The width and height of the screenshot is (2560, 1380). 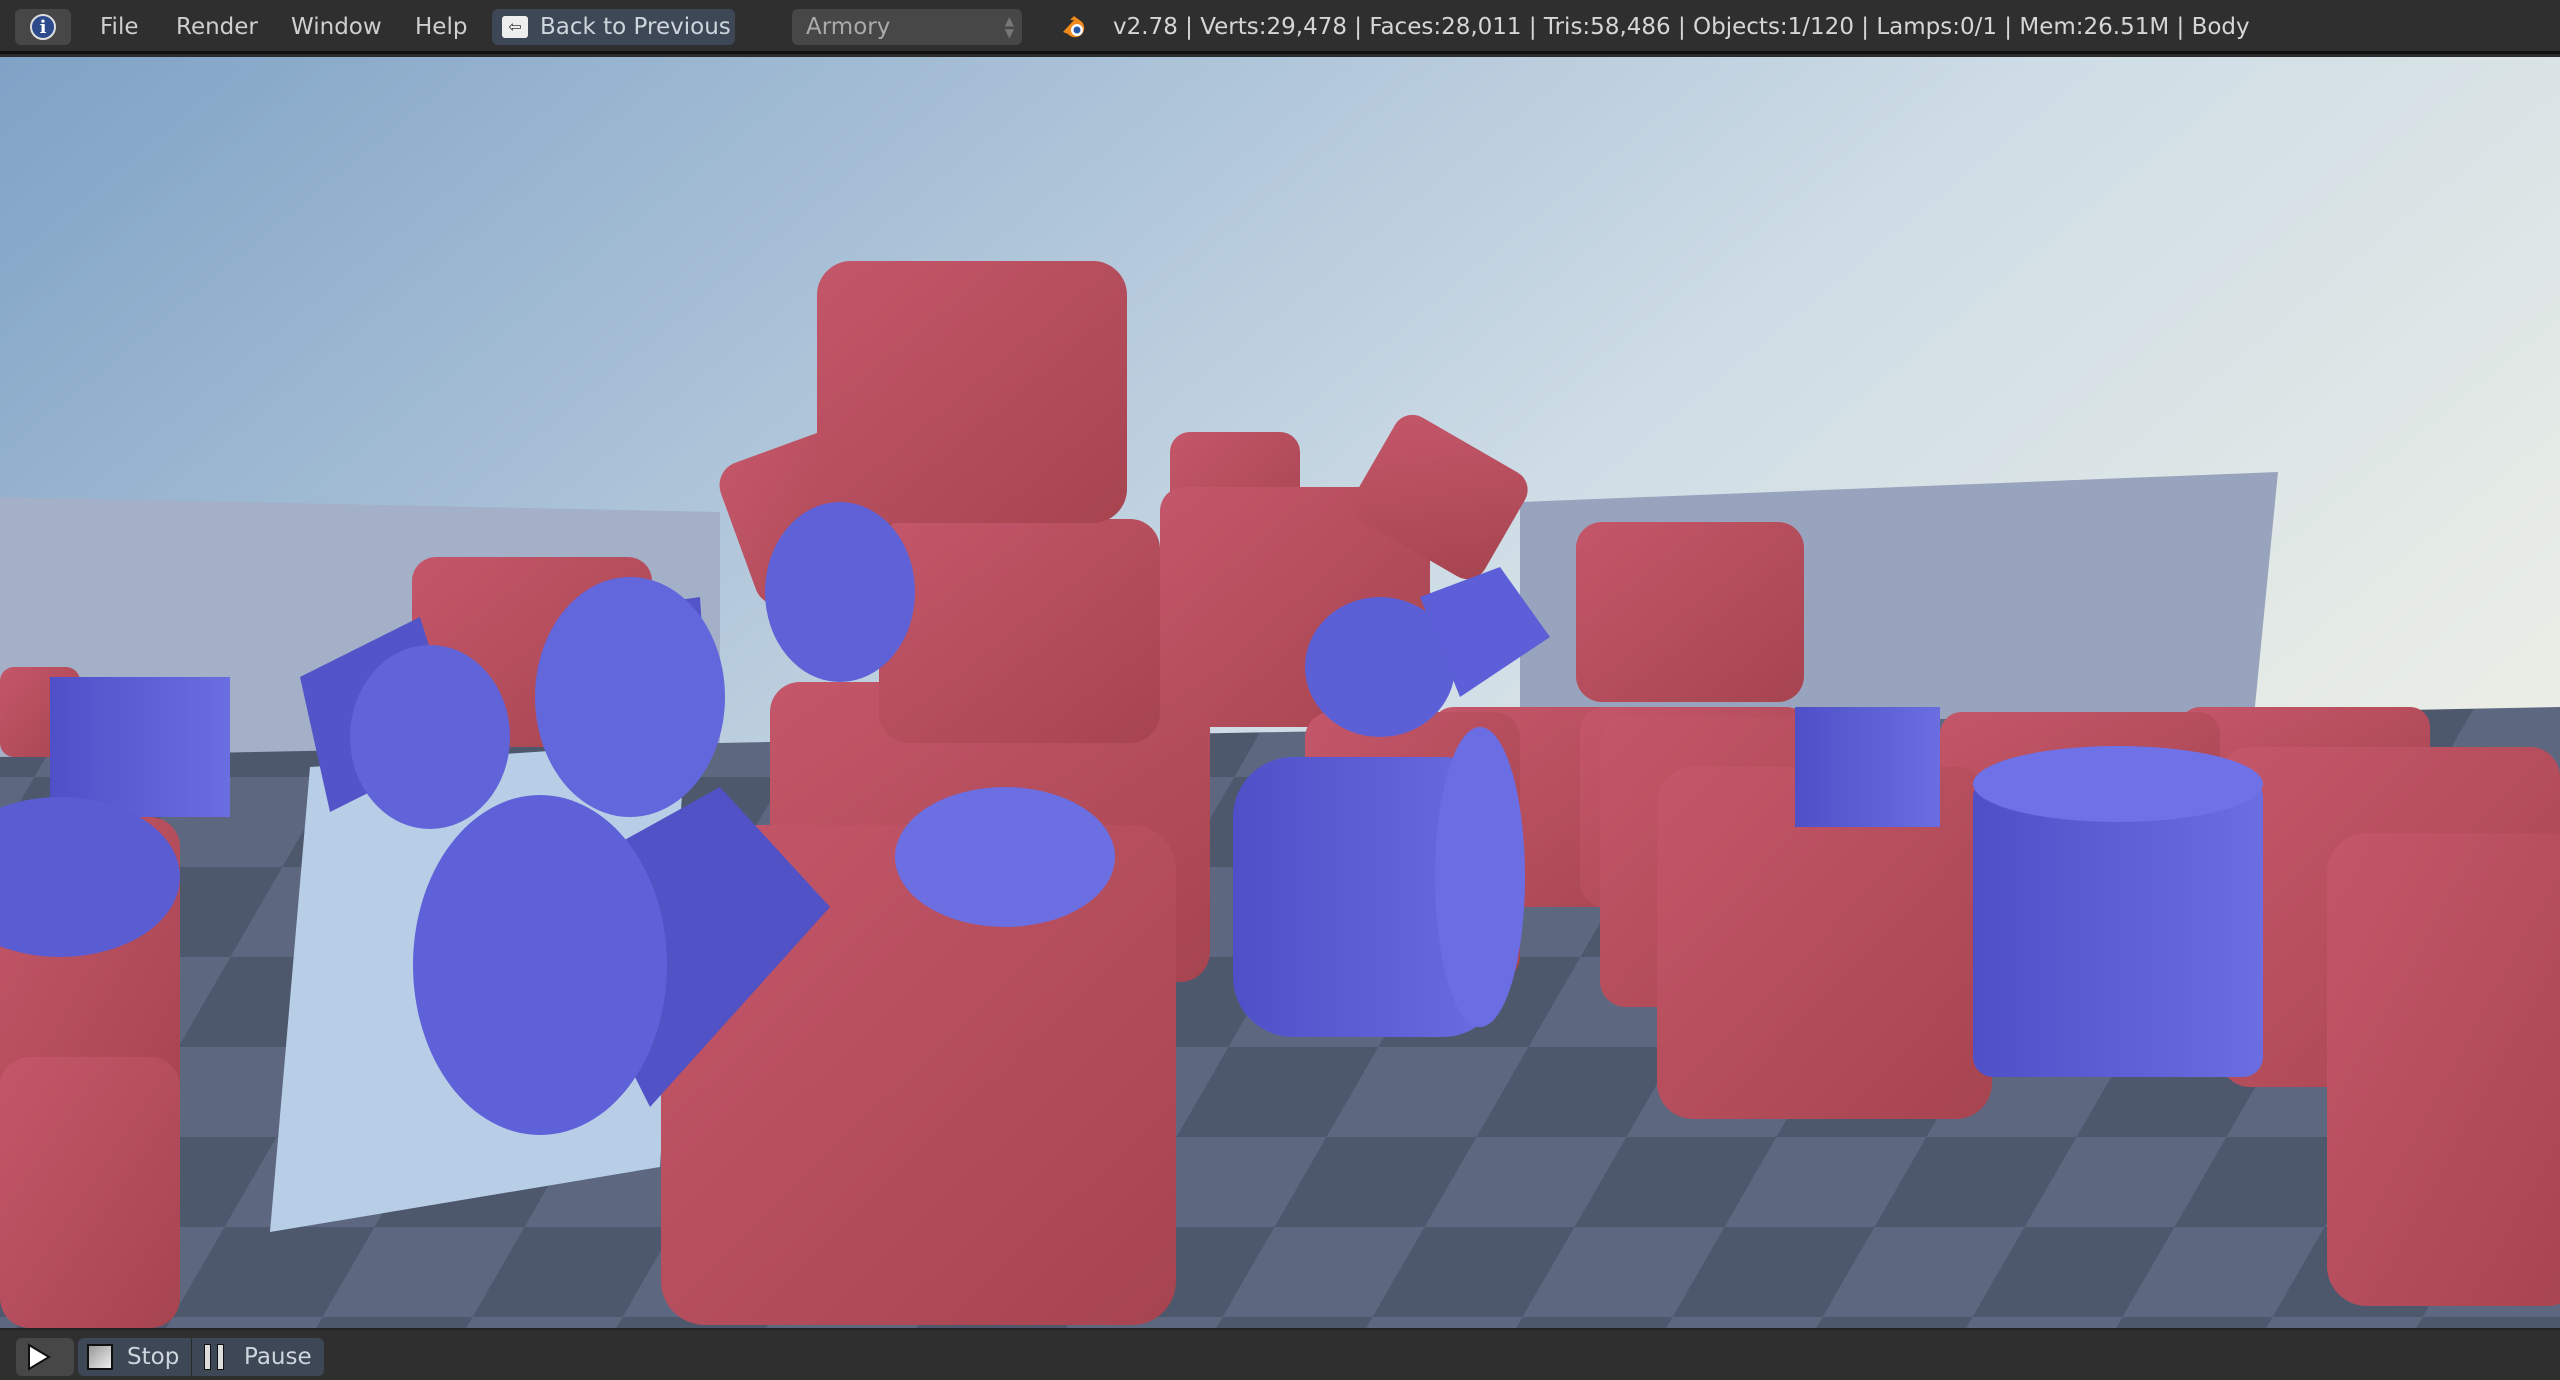 I want to click on menu-file: File, so click(x=119, y=27).